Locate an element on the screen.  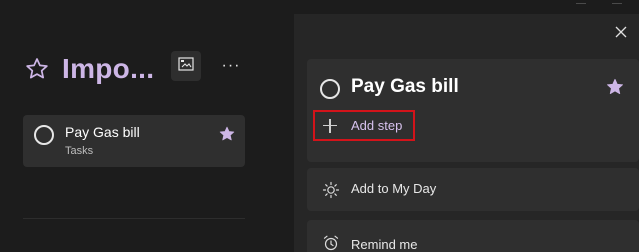
task-title: Pay Gas bill is located at coordinates (102, 132).